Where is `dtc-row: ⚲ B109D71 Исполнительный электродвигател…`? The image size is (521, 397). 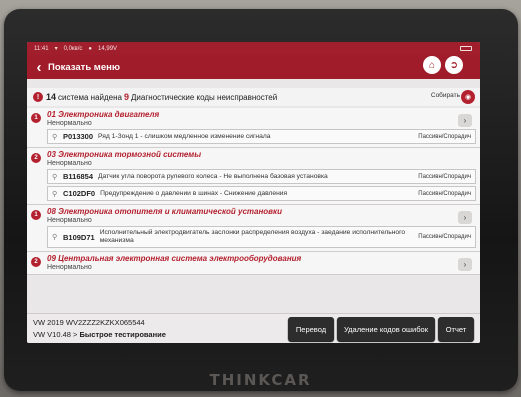 dtc-row: ⚲ B109D71 Исполнительный электродвигател… is located at coordinates (261, 237).